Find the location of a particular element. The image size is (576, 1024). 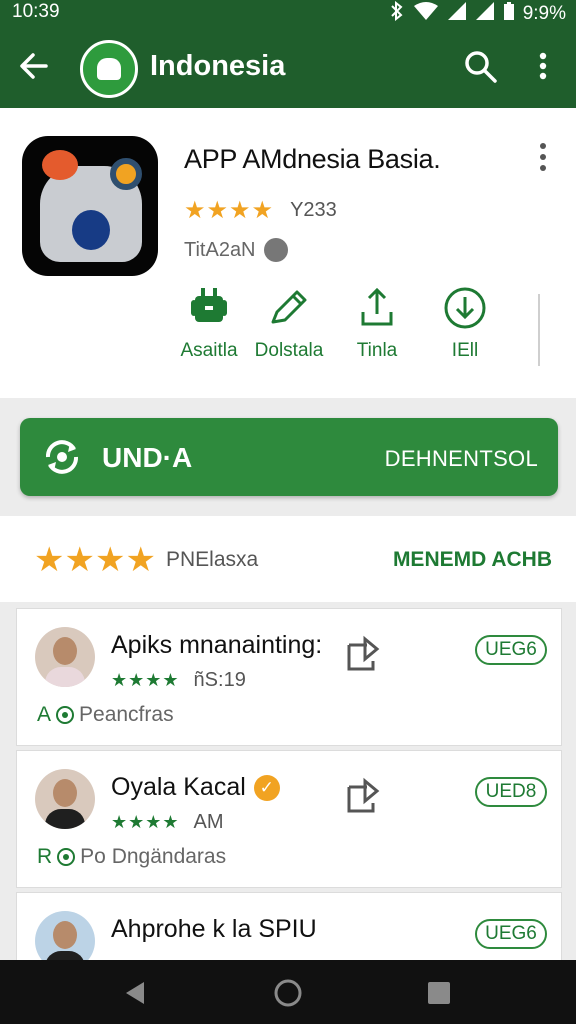

review-meta: ★★★★ AM is located at coordinates (167, 822).